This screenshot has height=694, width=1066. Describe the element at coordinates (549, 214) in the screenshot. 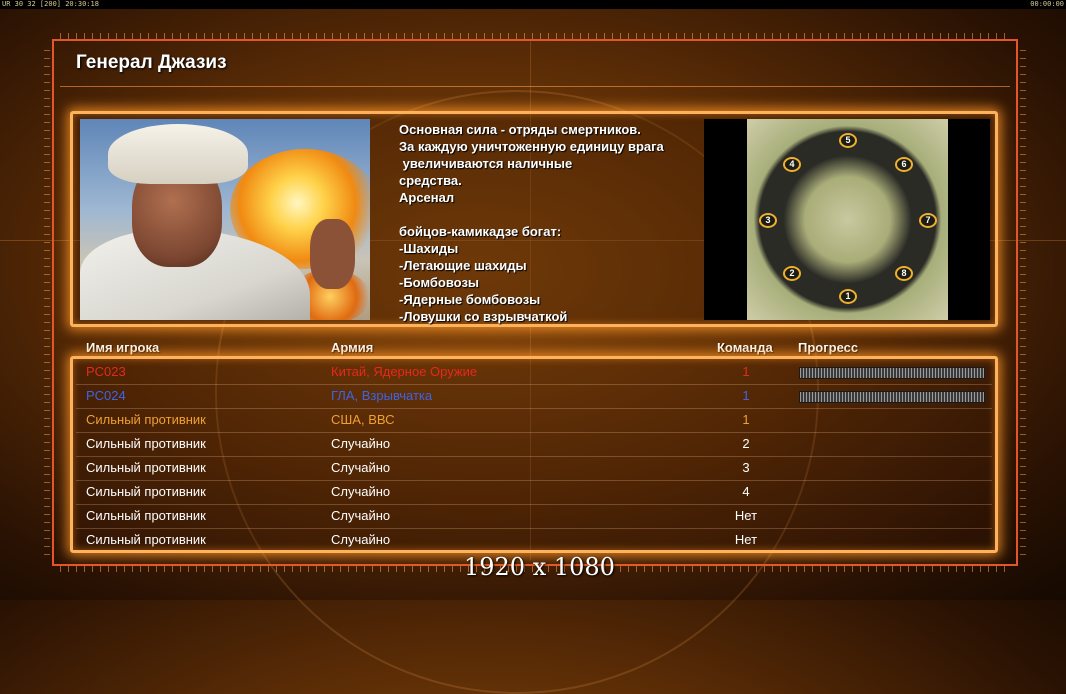

I see `description-line` at that location.